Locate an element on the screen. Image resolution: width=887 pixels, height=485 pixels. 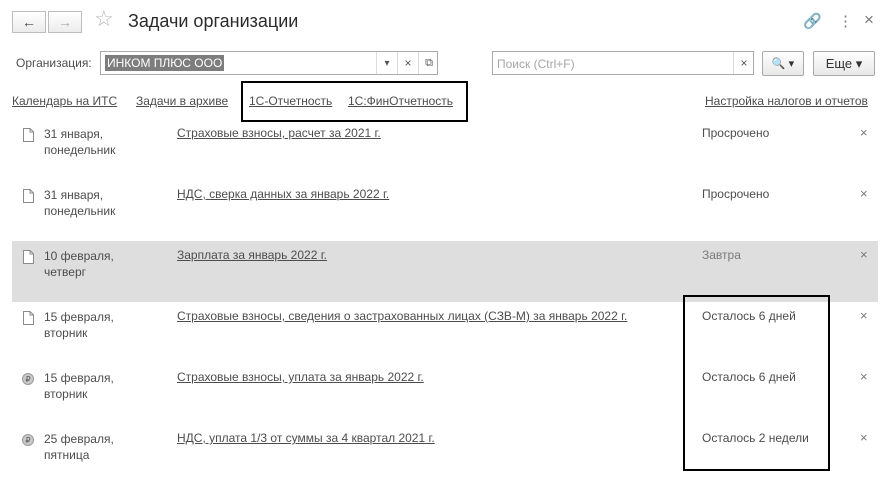
task-link: НДС, сверка данных за январь 2022 г. is located at coordinates (283, 194).